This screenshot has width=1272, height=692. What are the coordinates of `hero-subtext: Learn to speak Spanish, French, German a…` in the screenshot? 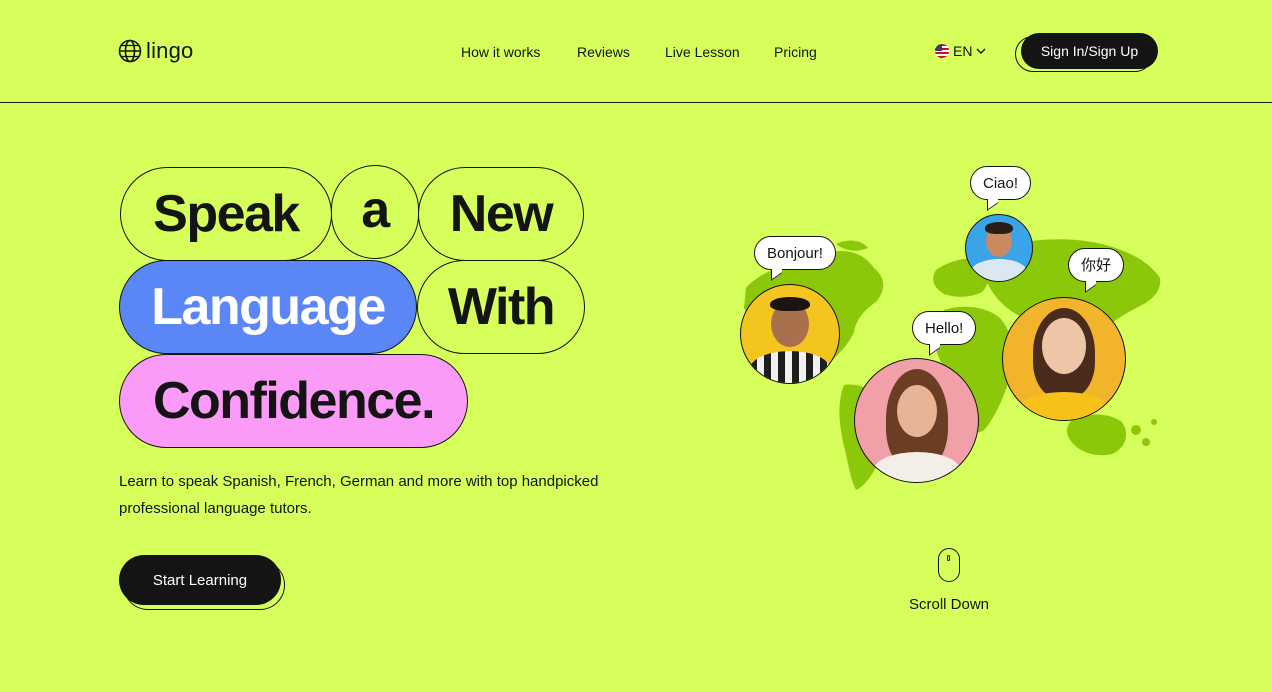 It's located at (359, 495).